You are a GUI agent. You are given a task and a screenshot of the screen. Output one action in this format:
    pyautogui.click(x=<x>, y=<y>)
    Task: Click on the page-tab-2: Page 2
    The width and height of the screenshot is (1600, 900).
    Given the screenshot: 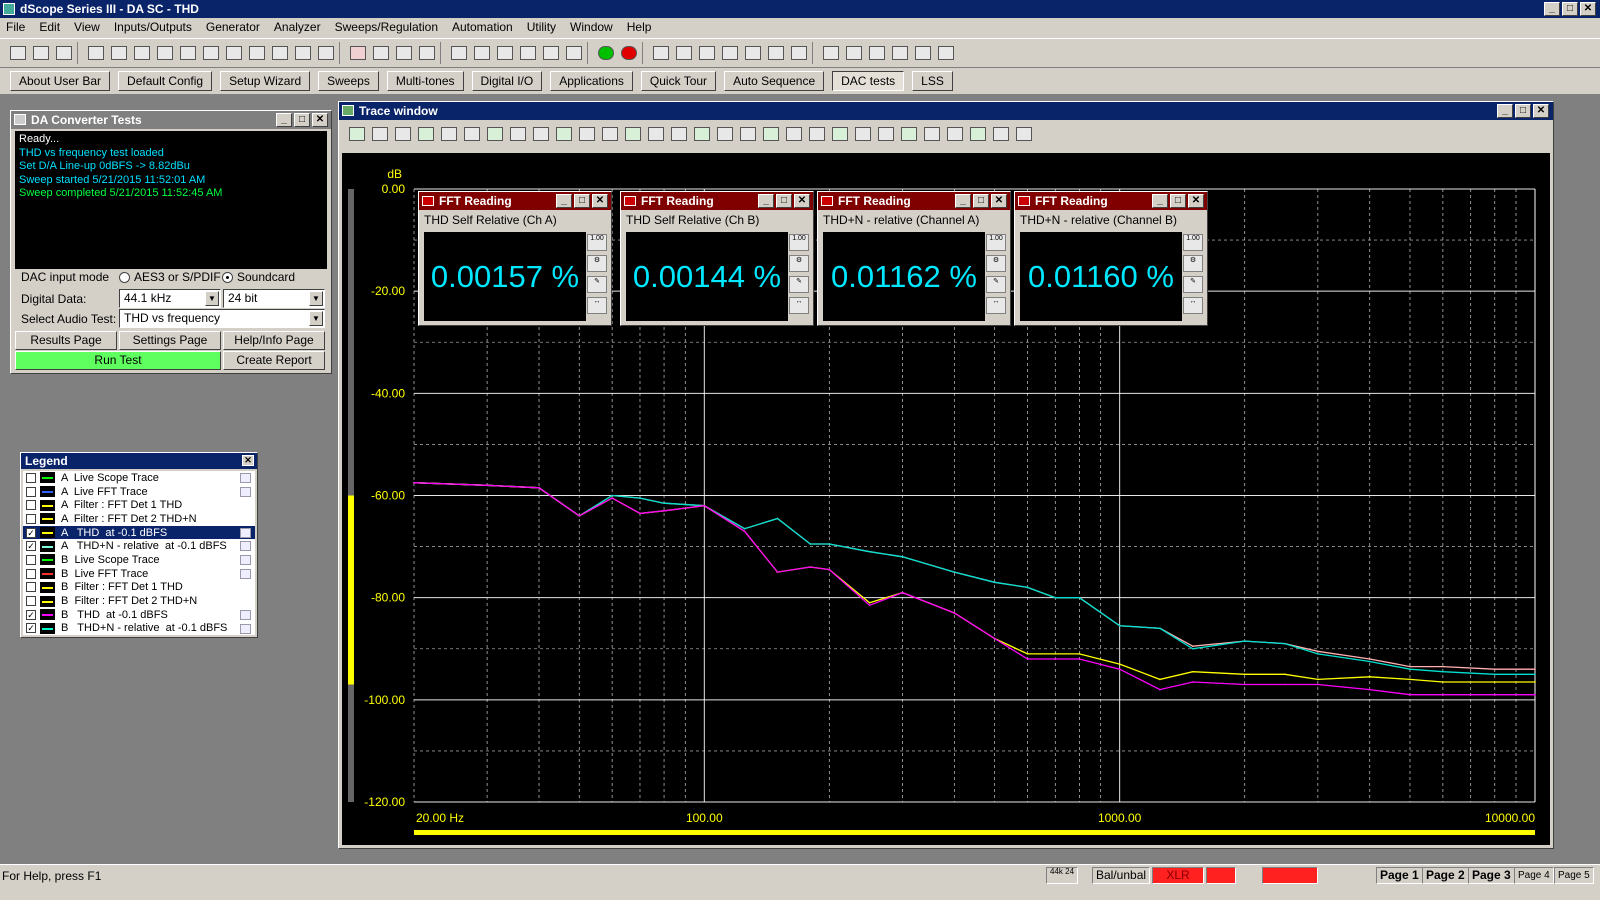 What is the action you would take?
    pyautogui.click(x=1445, y=875)
    